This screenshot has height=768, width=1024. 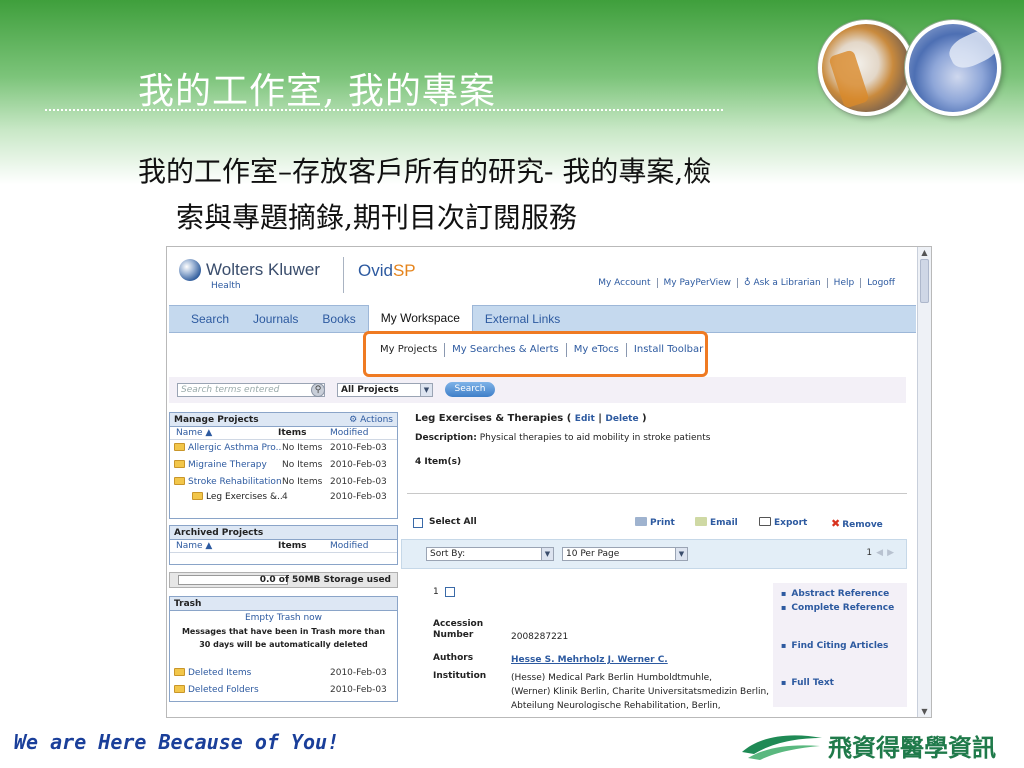 What do you see at coordinates (223, 690) in the screenshot?
I see `trash-folder-name: Deleted Folders` at bounding box center [223, 690].